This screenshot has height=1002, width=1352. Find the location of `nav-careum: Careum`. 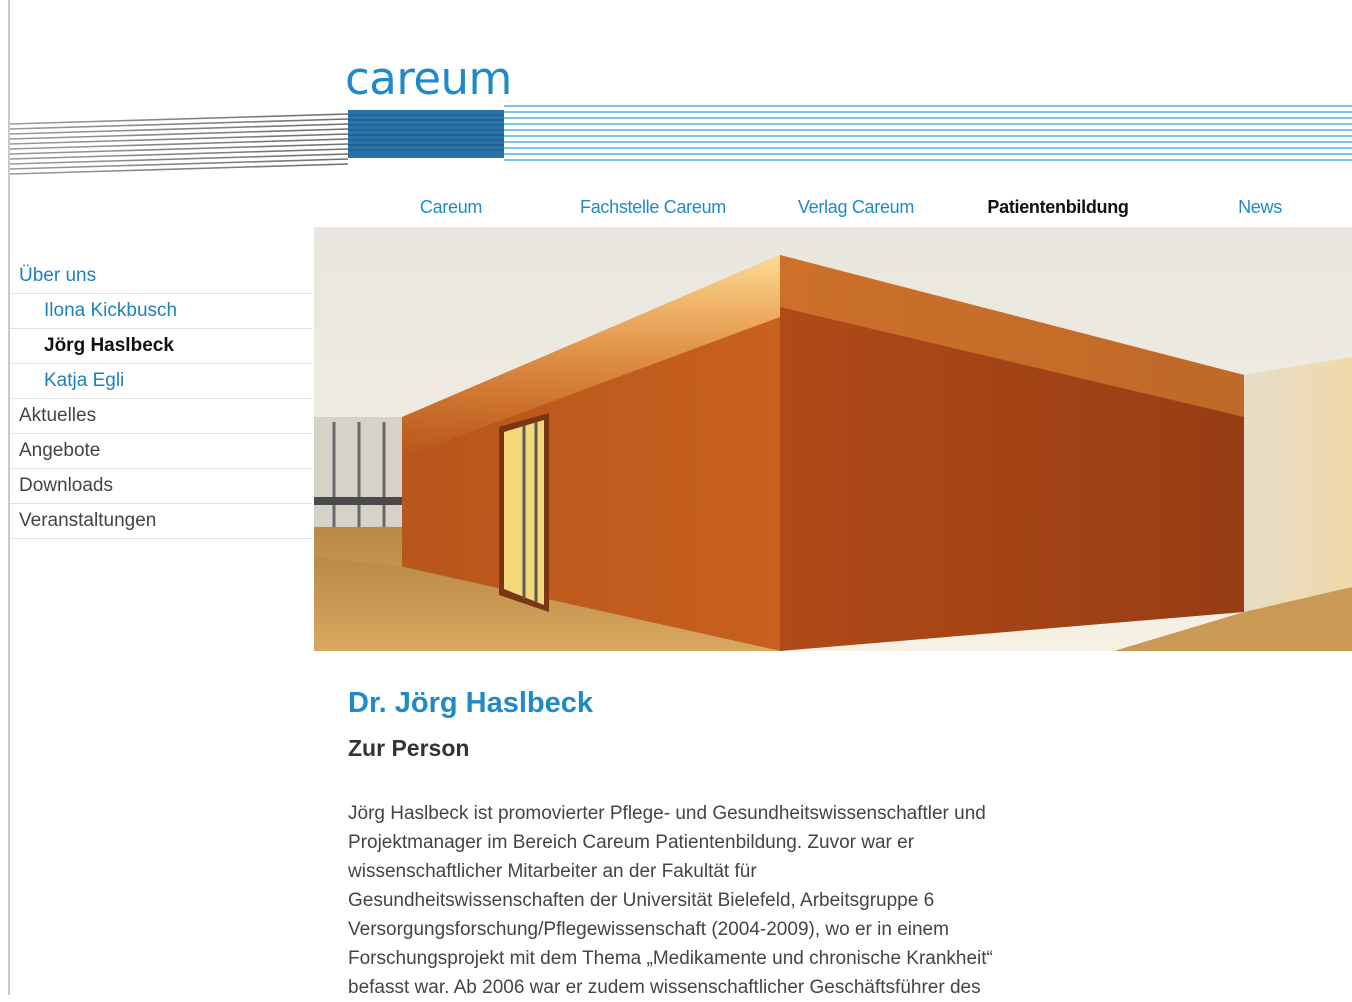

nav-careum: Careum is located at coordinates (451, 207).